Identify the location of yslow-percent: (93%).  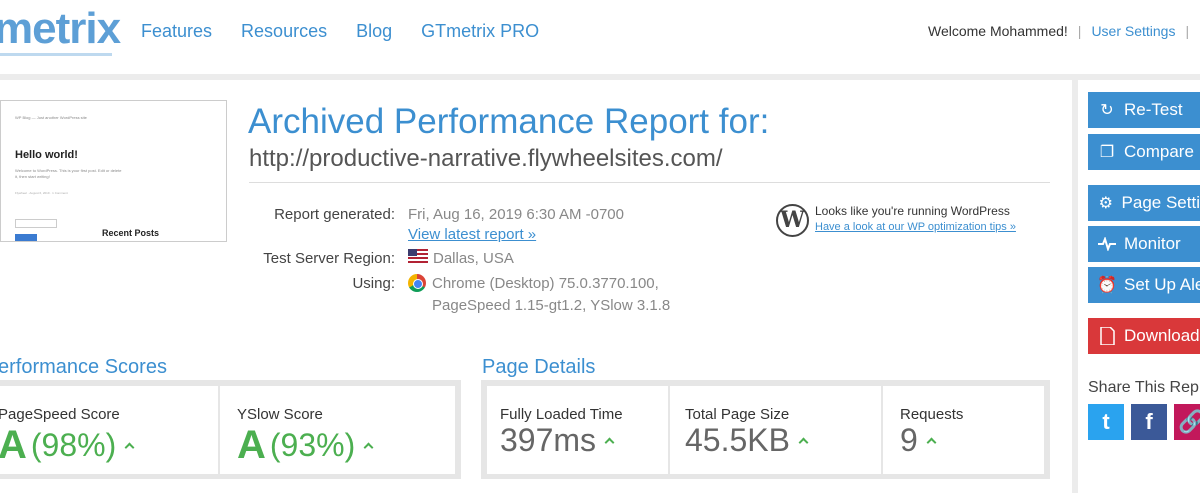
(312, 445).